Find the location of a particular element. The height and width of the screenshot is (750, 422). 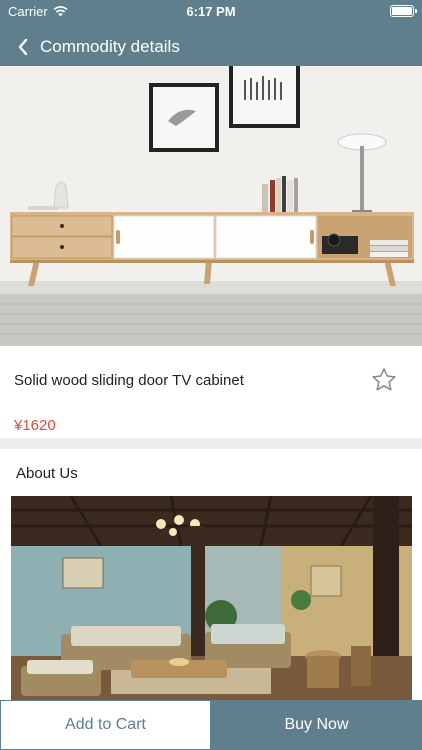

favorite-button is located at coordinates (384, 380).